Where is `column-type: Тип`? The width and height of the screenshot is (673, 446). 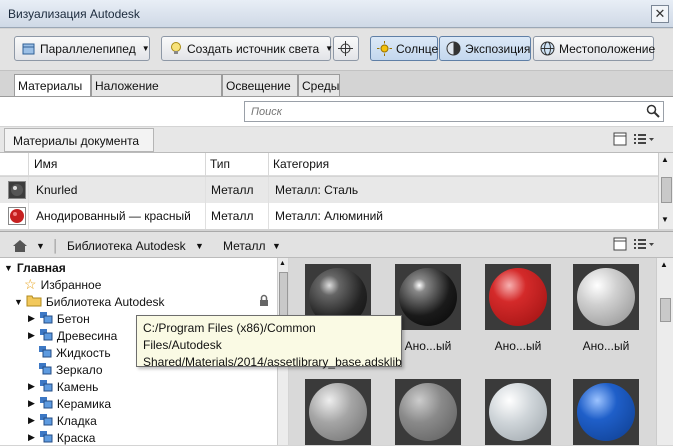
column-type: Тип is located at coordinates (220, 164).